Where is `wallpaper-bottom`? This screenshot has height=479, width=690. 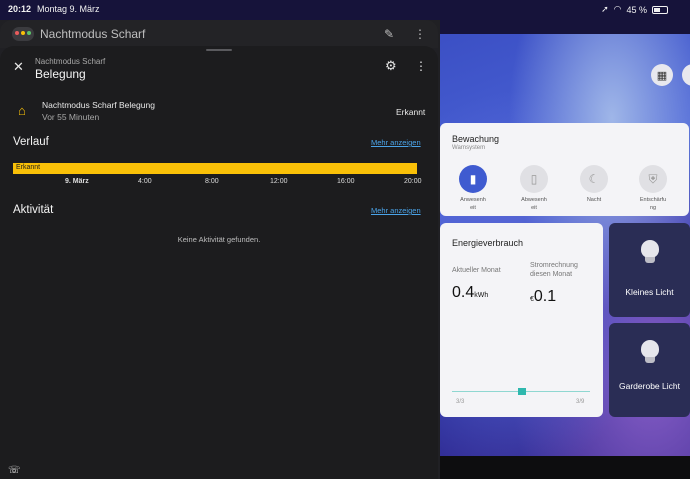 wallpaper-bottom is located at coordinates (560, 467).